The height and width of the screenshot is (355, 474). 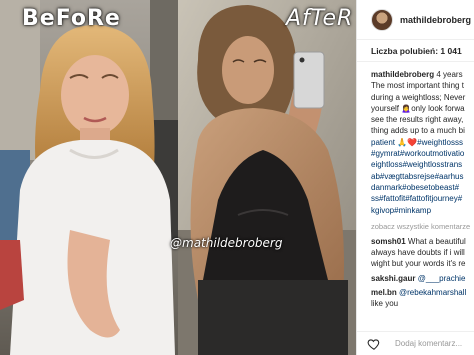 What do you see at coordinates (418, 131) in the screenshot?
I see `caption-line: thing adds up to a much bi` at bounding box center [418, 131].